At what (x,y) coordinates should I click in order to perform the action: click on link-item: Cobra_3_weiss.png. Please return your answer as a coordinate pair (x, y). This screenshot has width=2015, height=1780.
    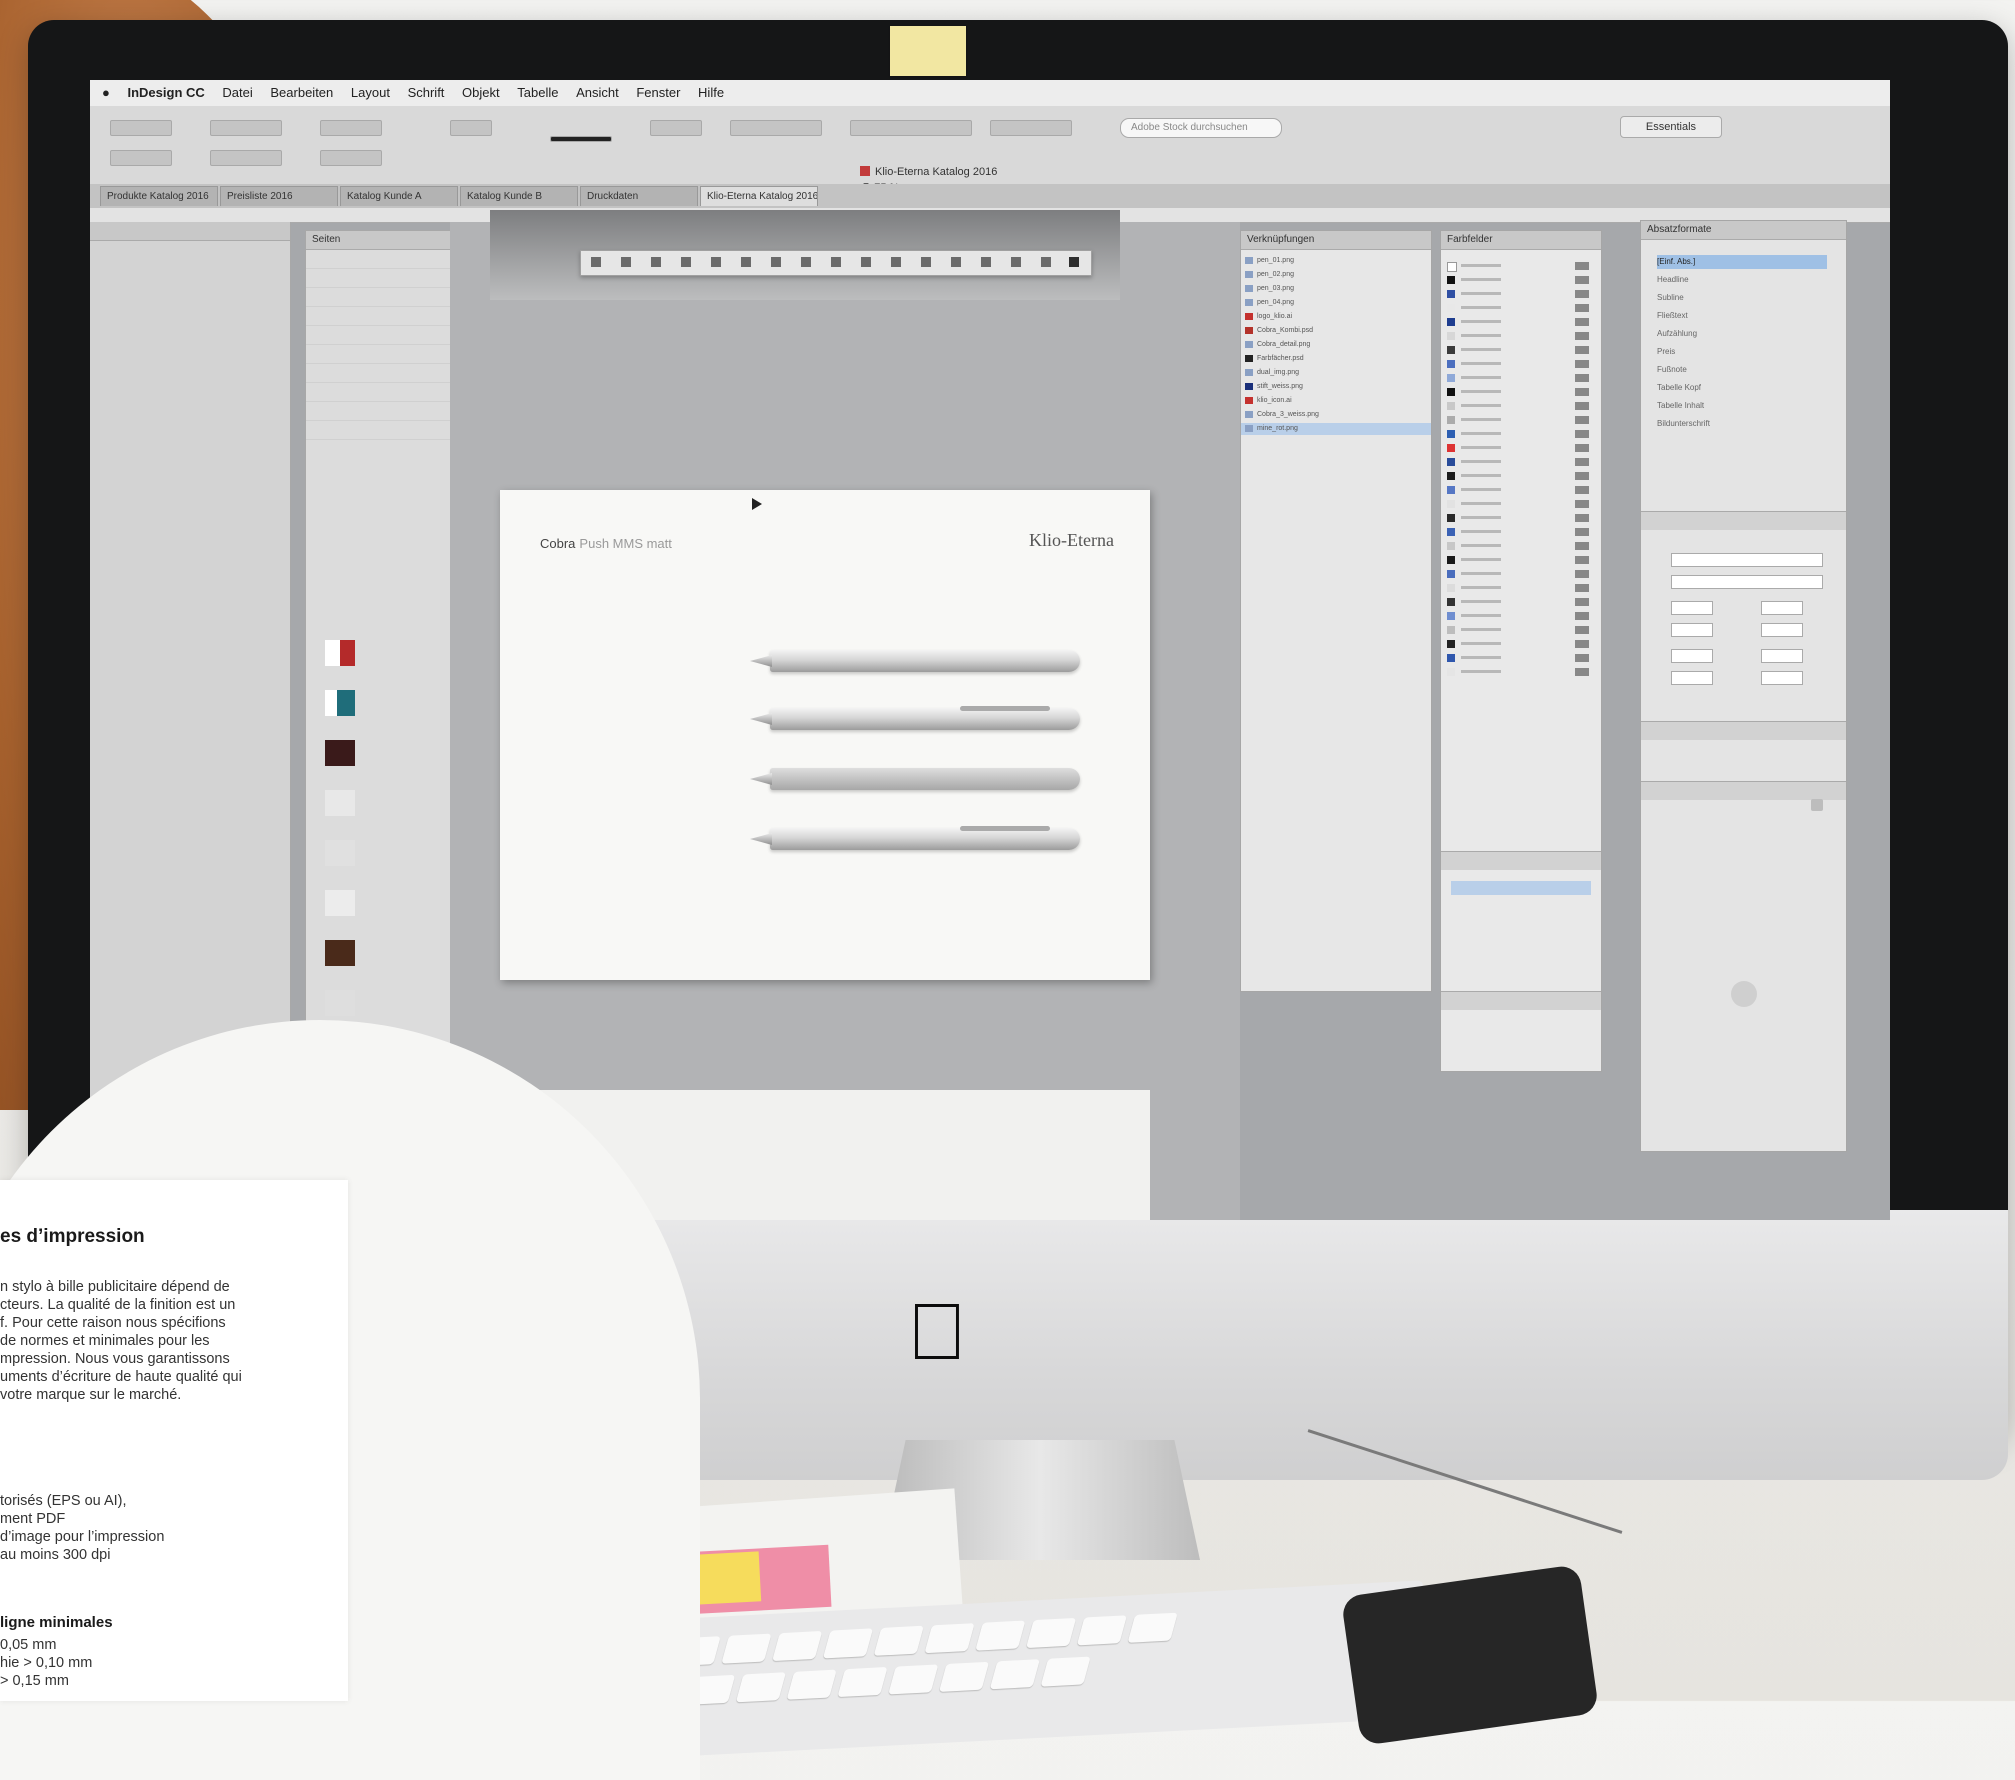
    Looking at the image, I should click on (1336, 415).